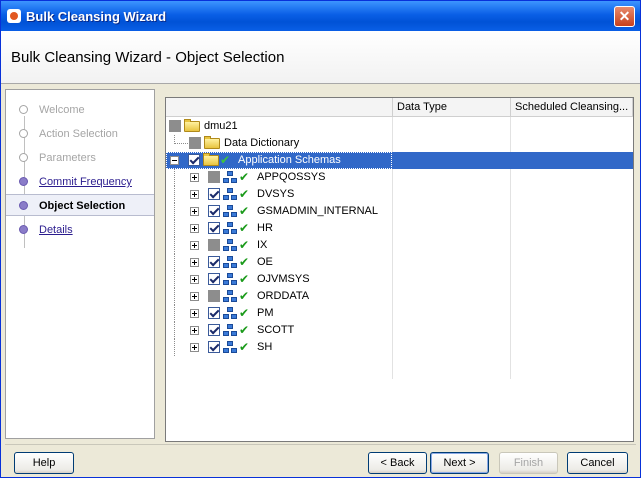 Image resolution: width=641 pixels, height=478 pixels. I want to click on step-link: Commit Frequency, so click(85, 182).